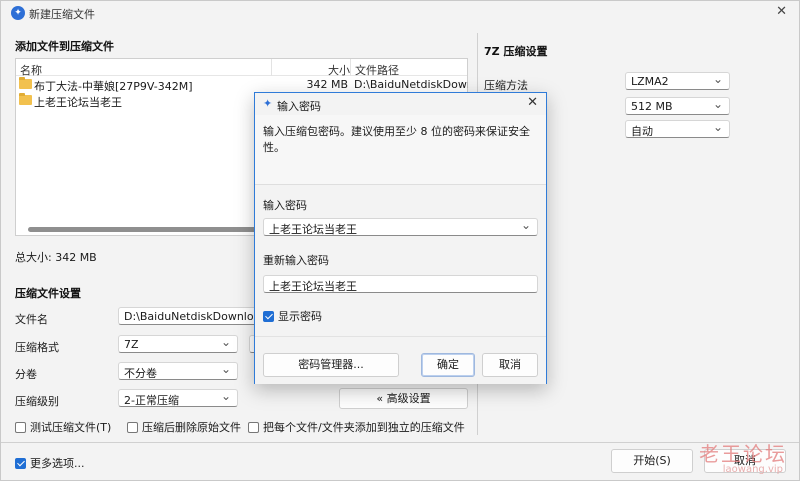 The width and height of the screenshot is (800, 481). Describe the element at coordinates (178, 398) in the screenshot. I see `level-select: 2-正常压缩` at that location.